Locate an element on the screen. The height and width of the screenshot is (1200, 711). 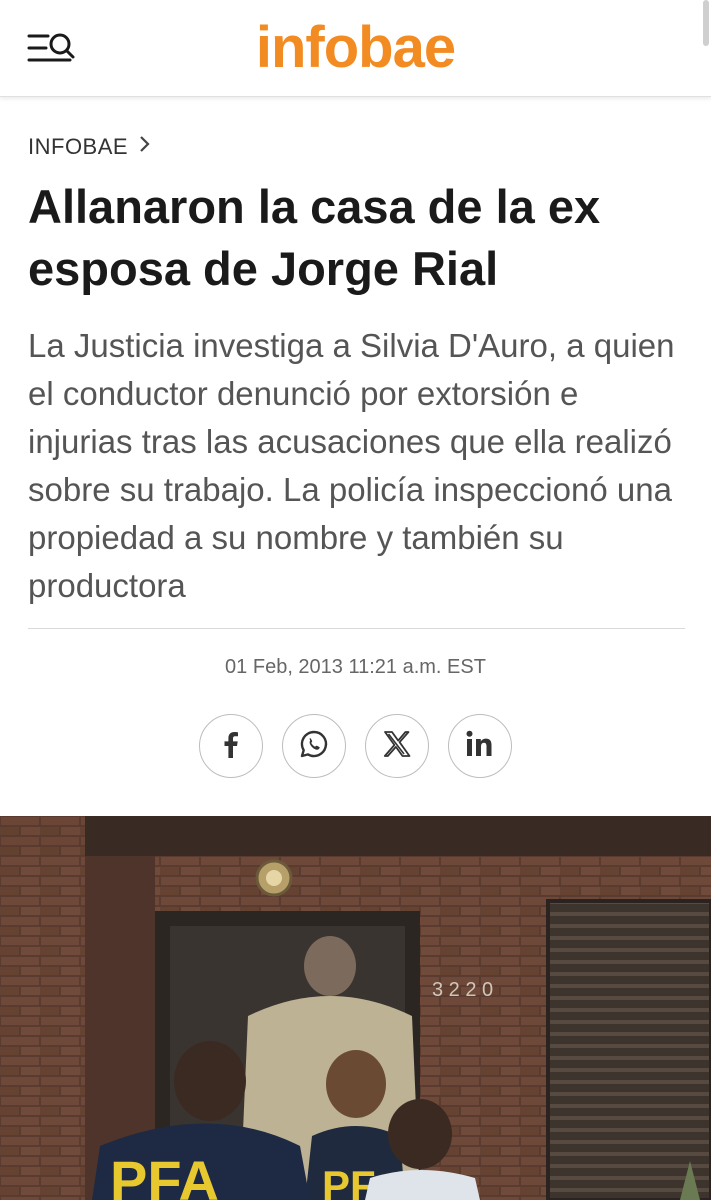
facebook-icon is located at coordinates (231, 746).